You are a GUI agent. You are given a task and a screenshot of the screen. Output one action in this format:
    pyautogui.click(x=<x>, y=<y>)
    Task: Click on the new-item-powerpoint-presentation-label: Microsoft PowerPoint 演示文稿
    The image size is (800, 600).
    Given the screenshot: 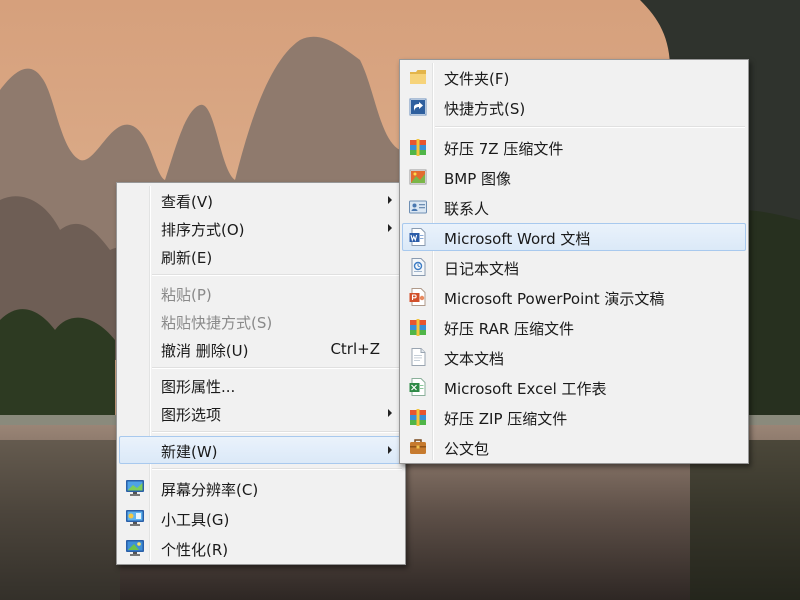 What is the action you would take?
    pyautogui.click(x=554, y=299)
    